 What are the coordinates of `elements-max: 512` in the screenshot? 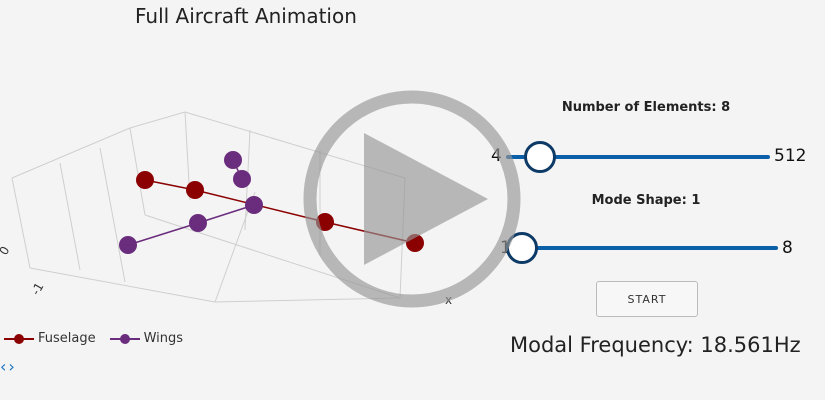 It's located at (790, 156).